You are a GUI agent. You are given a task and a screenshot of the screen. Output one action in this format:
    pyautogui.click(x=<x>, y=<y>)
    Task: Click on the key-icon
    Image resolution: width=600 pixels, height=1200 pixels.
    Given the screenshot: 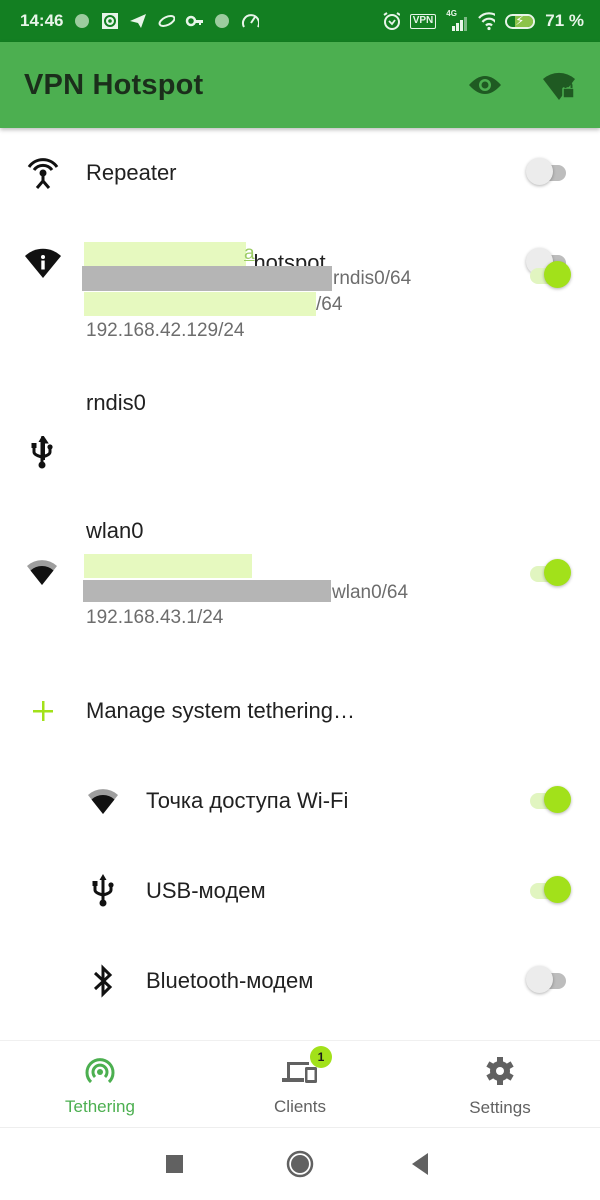 What is the action you would take?
    pyautogui.click(x=194, y=21)
    